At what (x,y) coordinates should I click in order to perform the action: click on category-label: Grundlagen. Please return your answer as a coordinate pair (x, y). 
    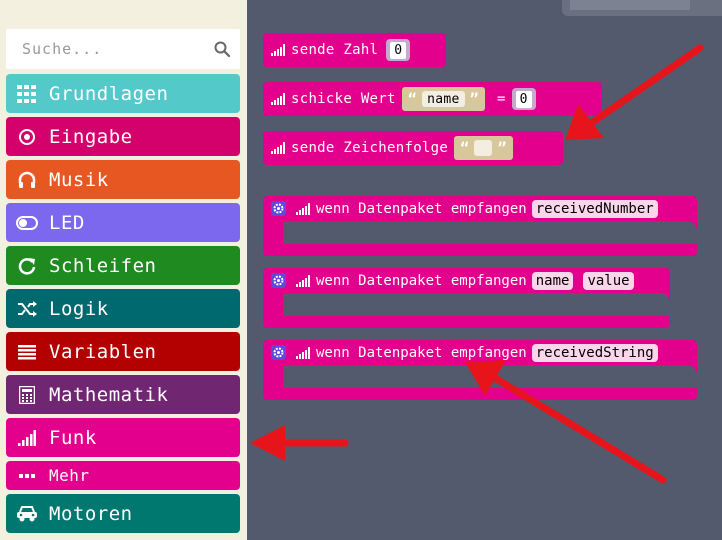
    Looking at the image, I should click on (109, 93).